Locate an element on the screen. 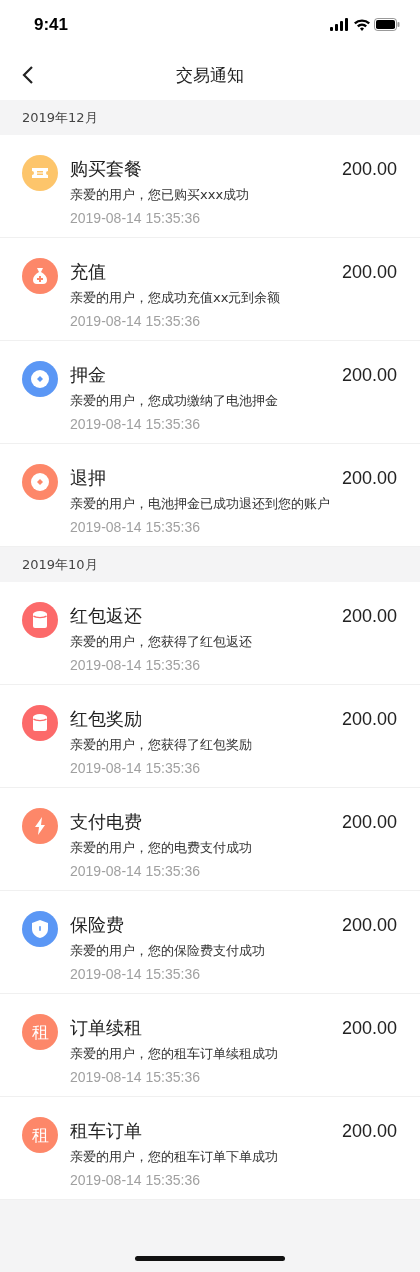 This screenshot has height=1272, width=420. transaction-item: 红包奖励 200.00 亲爱的用户，您获得了红包奖励 2019-08-14 15:35:36 is located at coordinates (210, 736).